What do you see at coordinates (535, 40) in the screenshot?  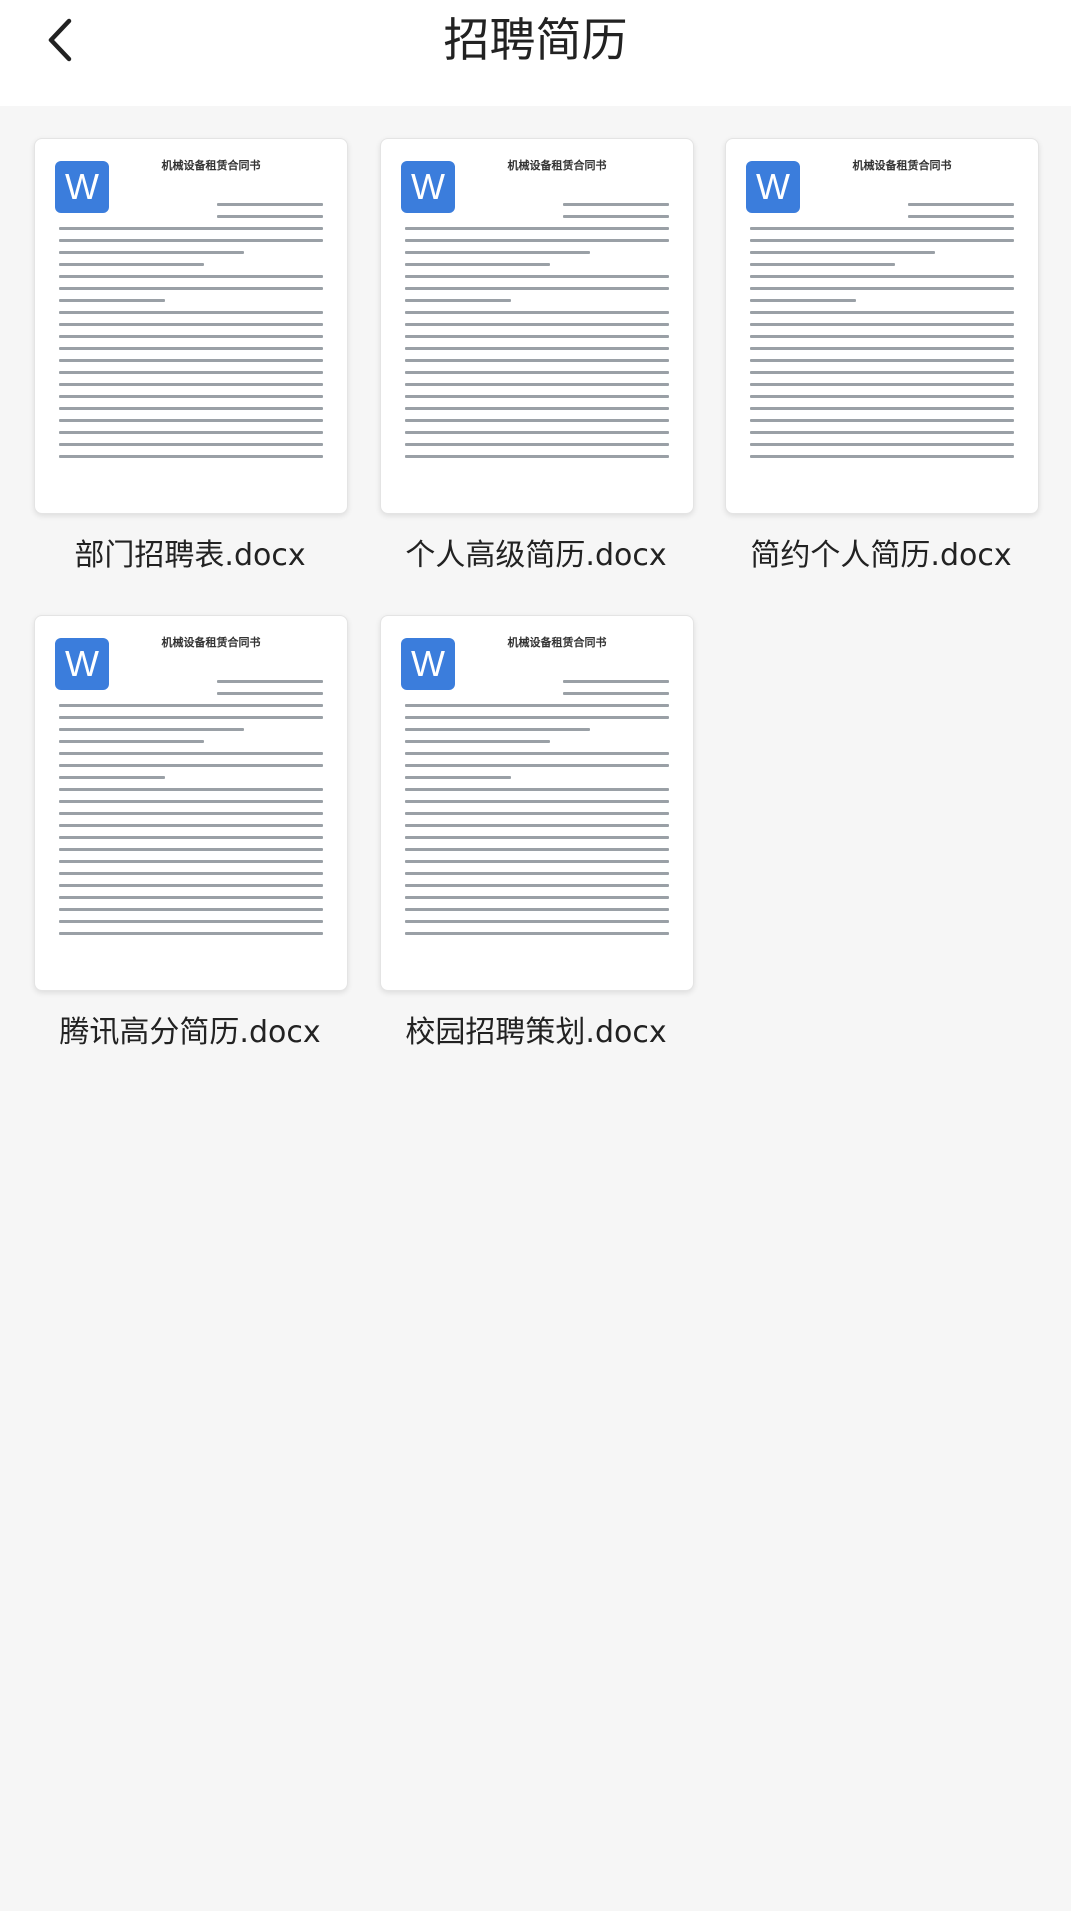 I see `page-title: 招聘简历` at bounding box center [535, 40].